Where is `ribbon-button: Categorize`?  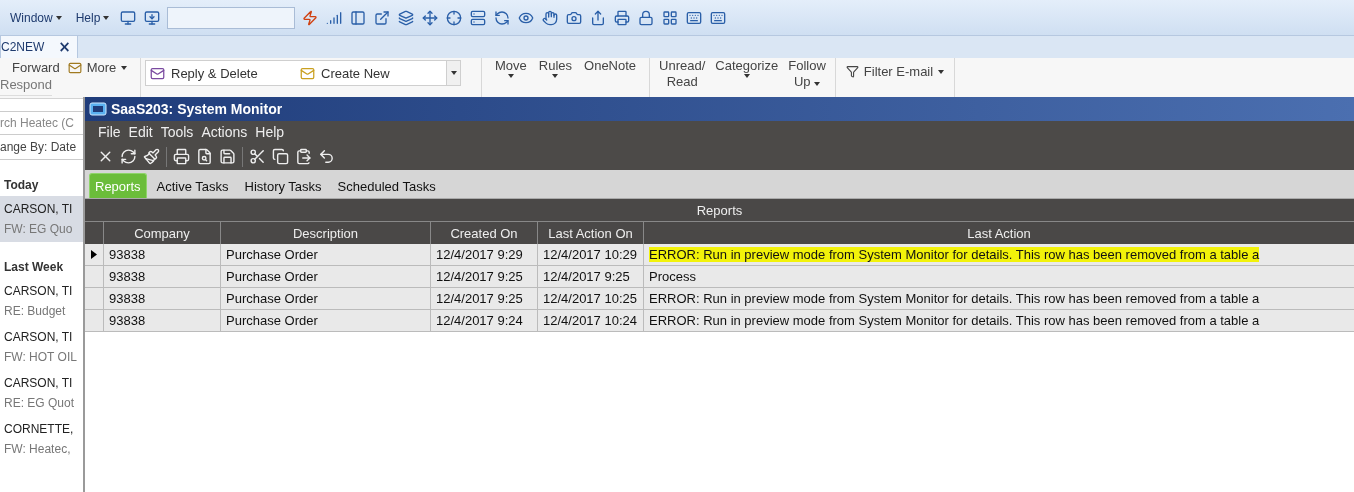
ribbon-button: Categorize is located at coordinates (747, 68).